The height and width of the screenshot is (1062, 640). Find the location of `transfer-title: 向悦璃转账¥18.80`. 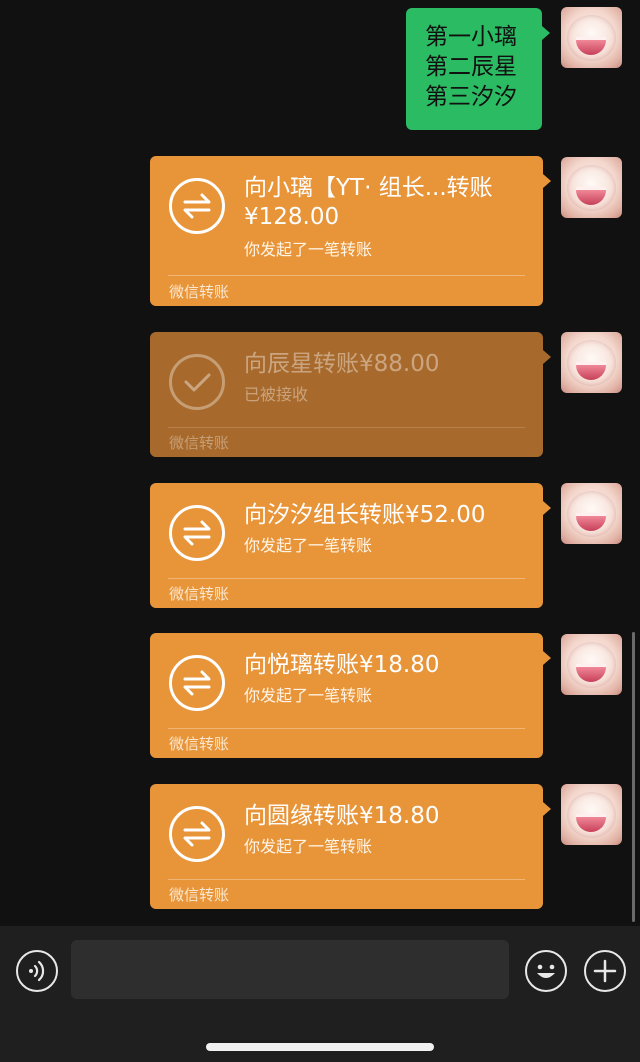

transfer-title: 向悦璃转账¥18.80 is located at coordinates (342, 665).